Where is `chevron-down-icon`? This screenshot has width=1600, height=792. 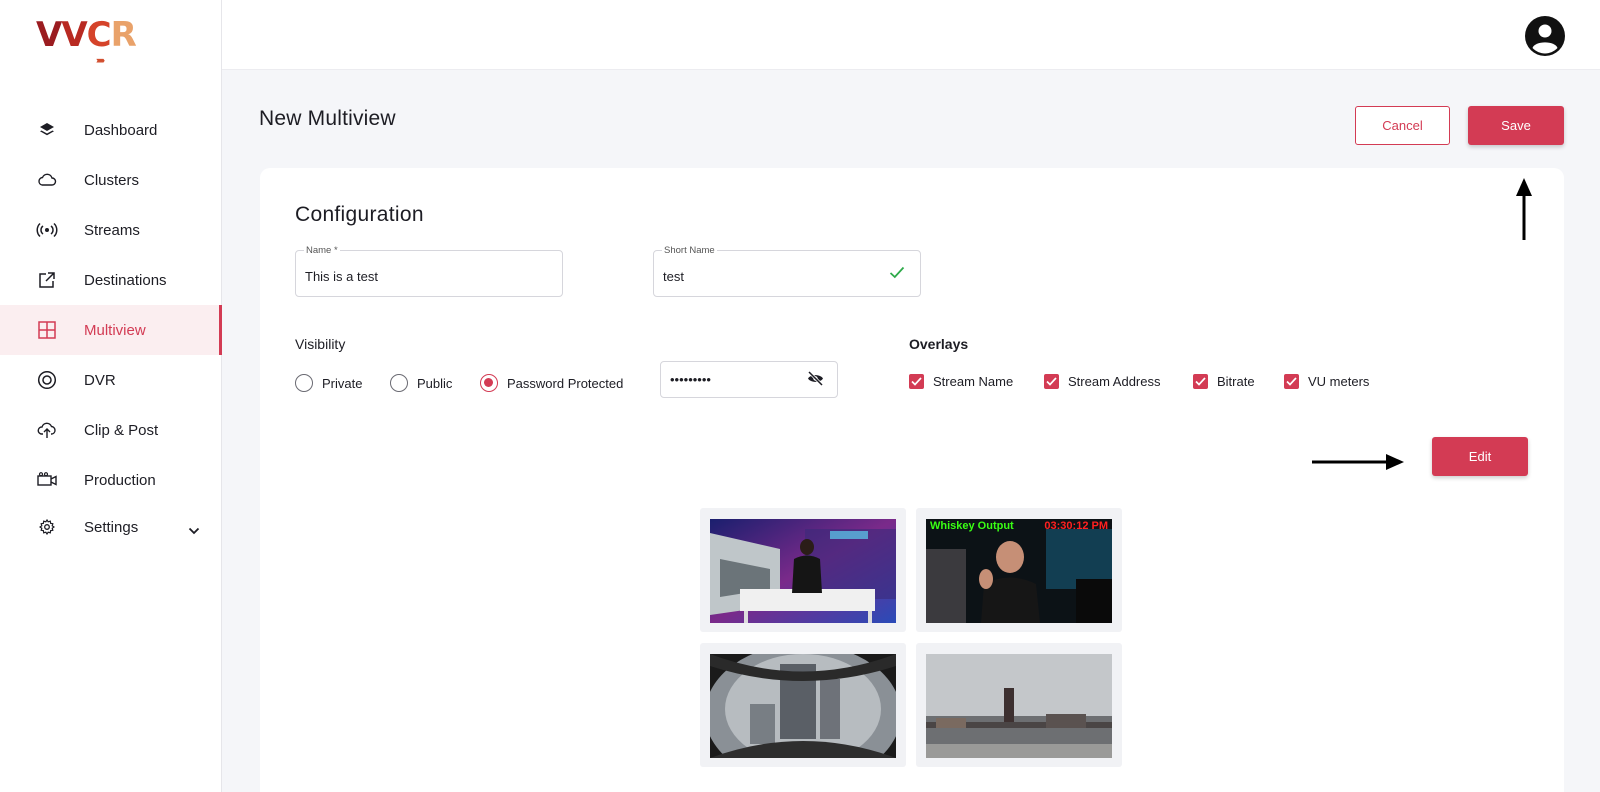
chevron-down-icon is located at coordinates (194, 530).